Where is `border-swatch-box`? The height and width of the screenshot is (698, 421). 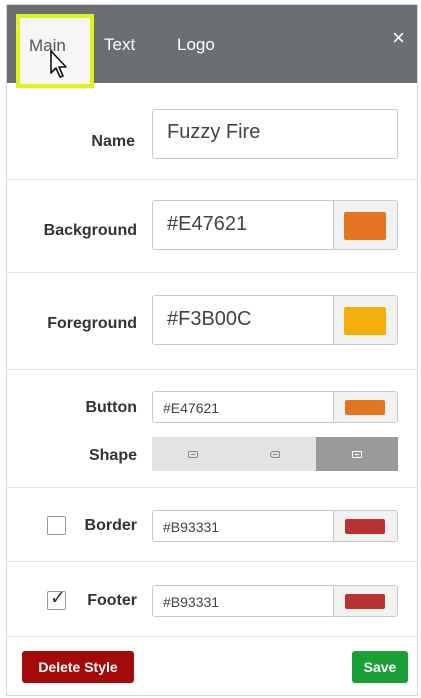 border-swatch-box is located at coordinates (365, 526).